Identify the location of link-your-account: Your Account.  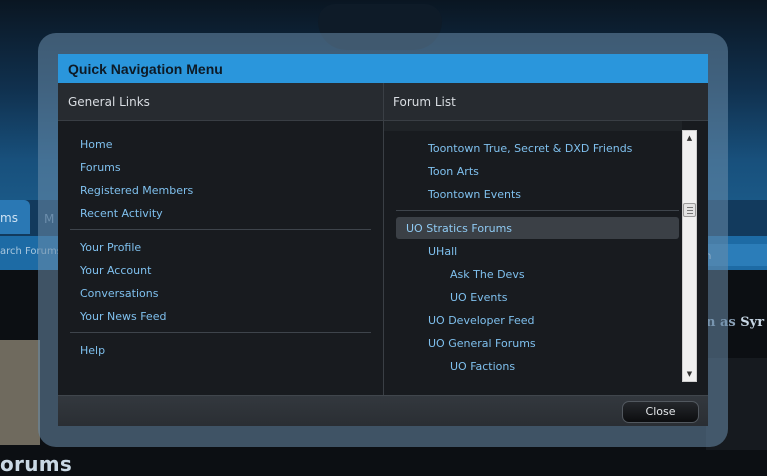
(115, 270).